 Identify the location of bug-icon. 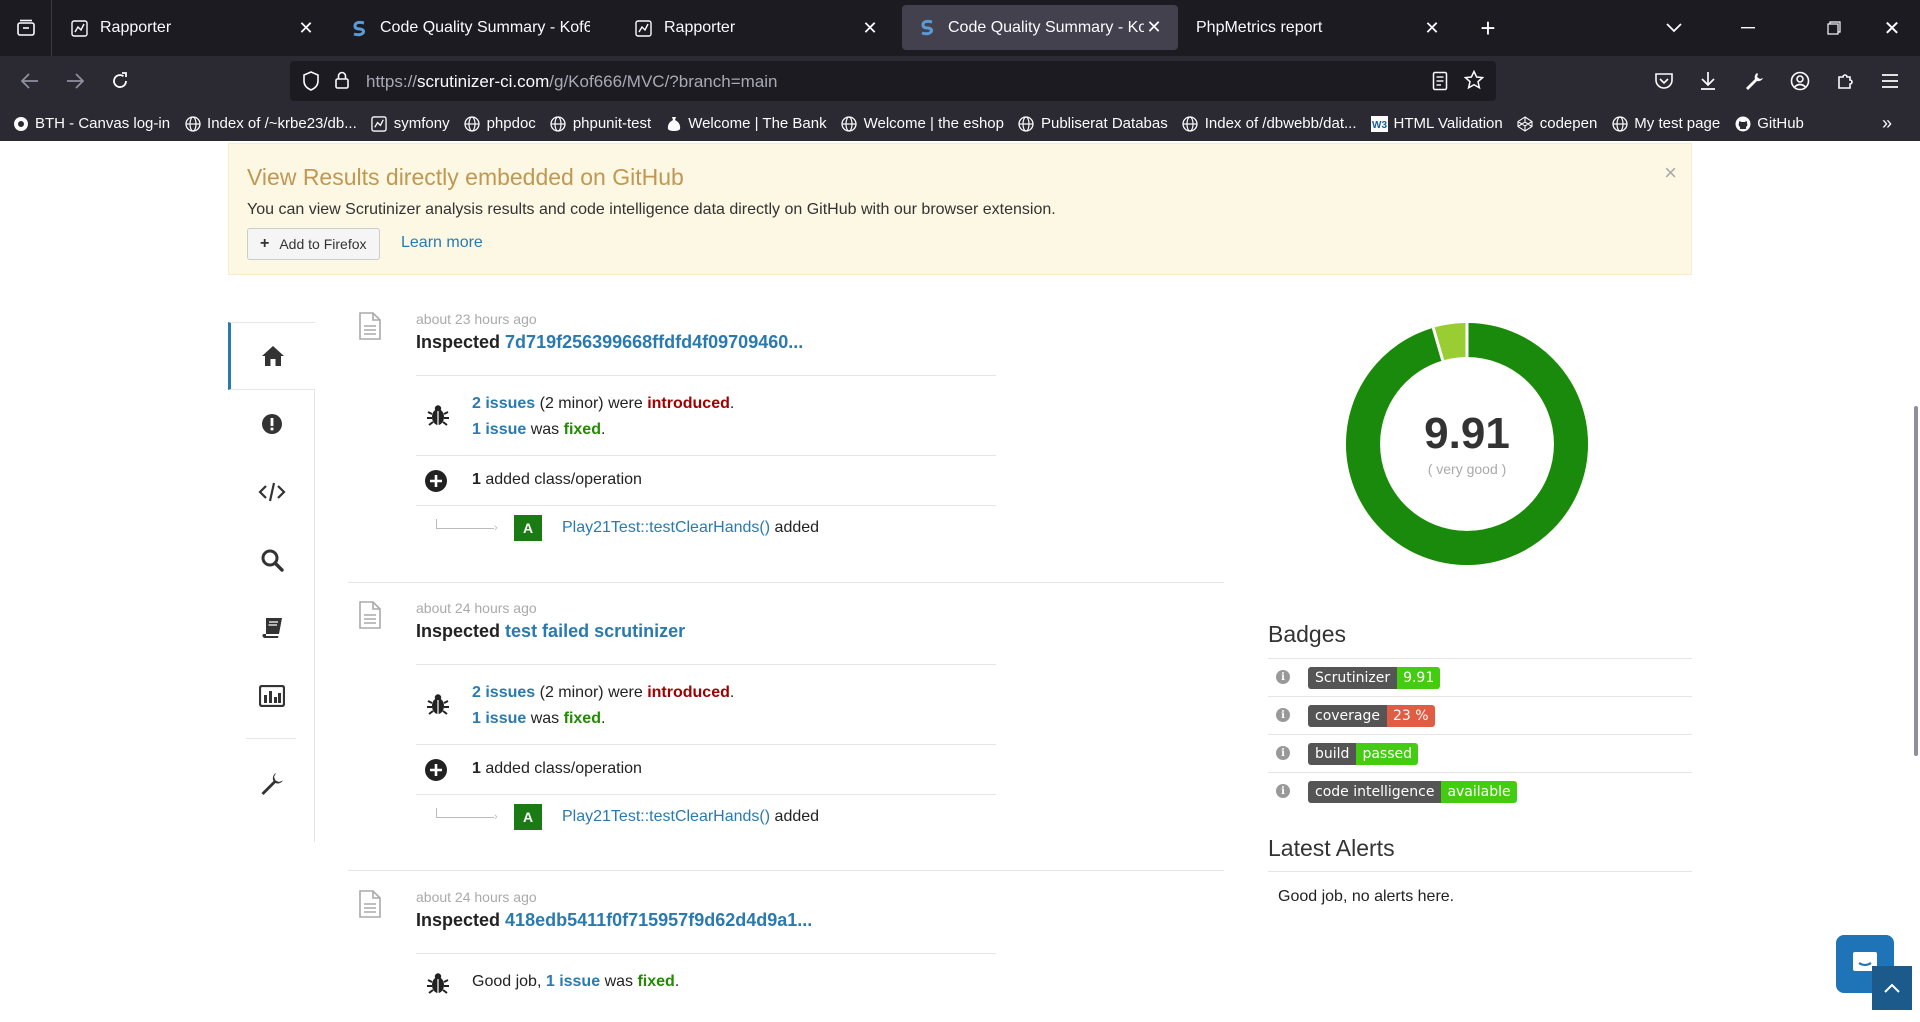
(438, 706).